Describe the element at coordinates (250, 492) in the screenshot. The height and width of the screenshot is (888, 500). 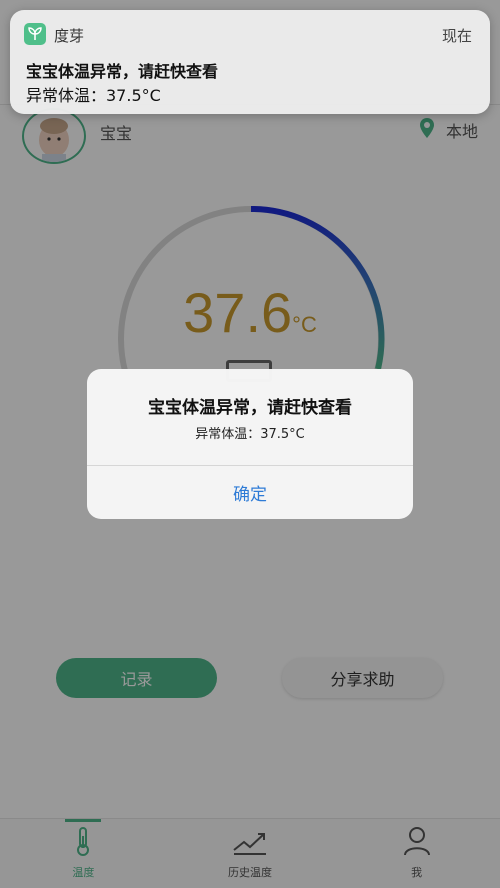
I see `confirm-button: 确定` at that location.